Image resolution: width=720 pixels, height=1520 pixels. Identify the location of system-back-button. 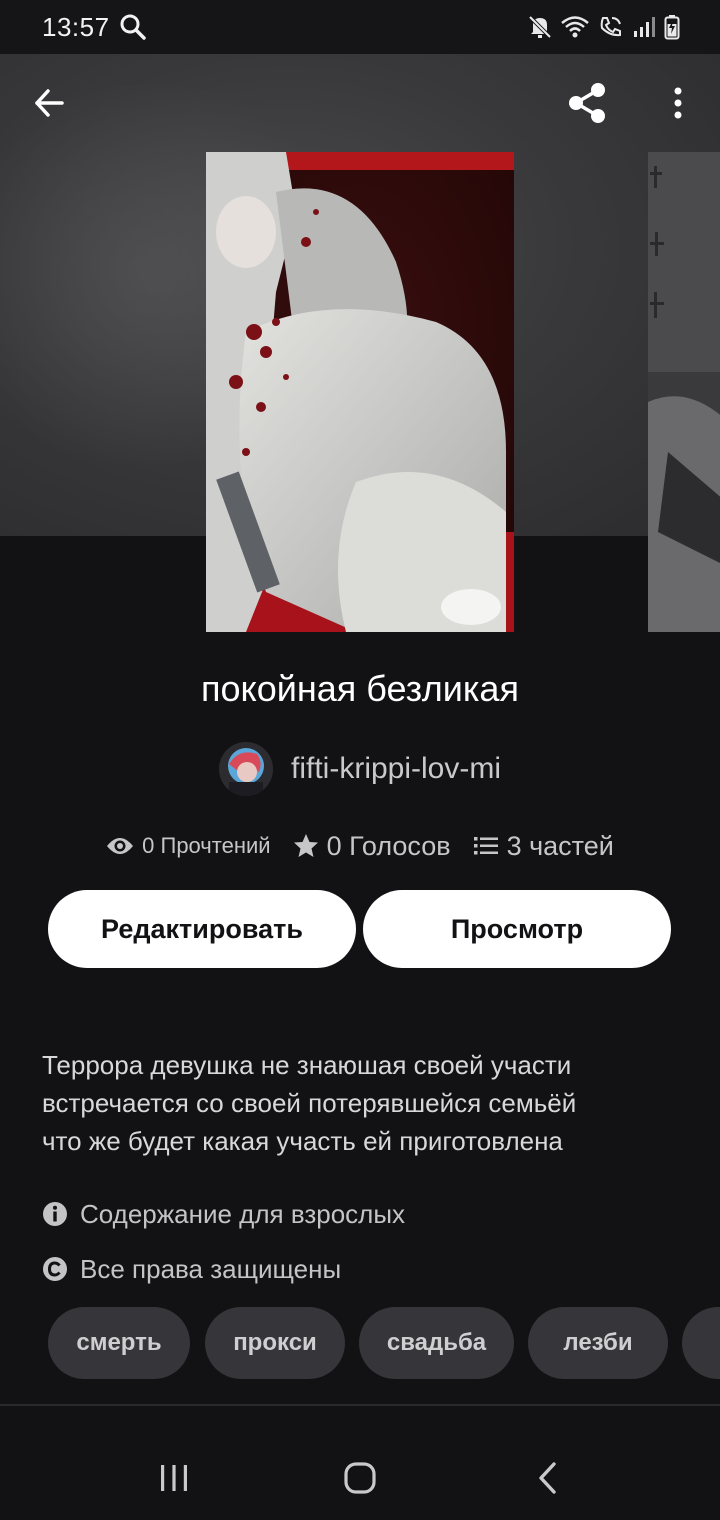
(548, 1478).